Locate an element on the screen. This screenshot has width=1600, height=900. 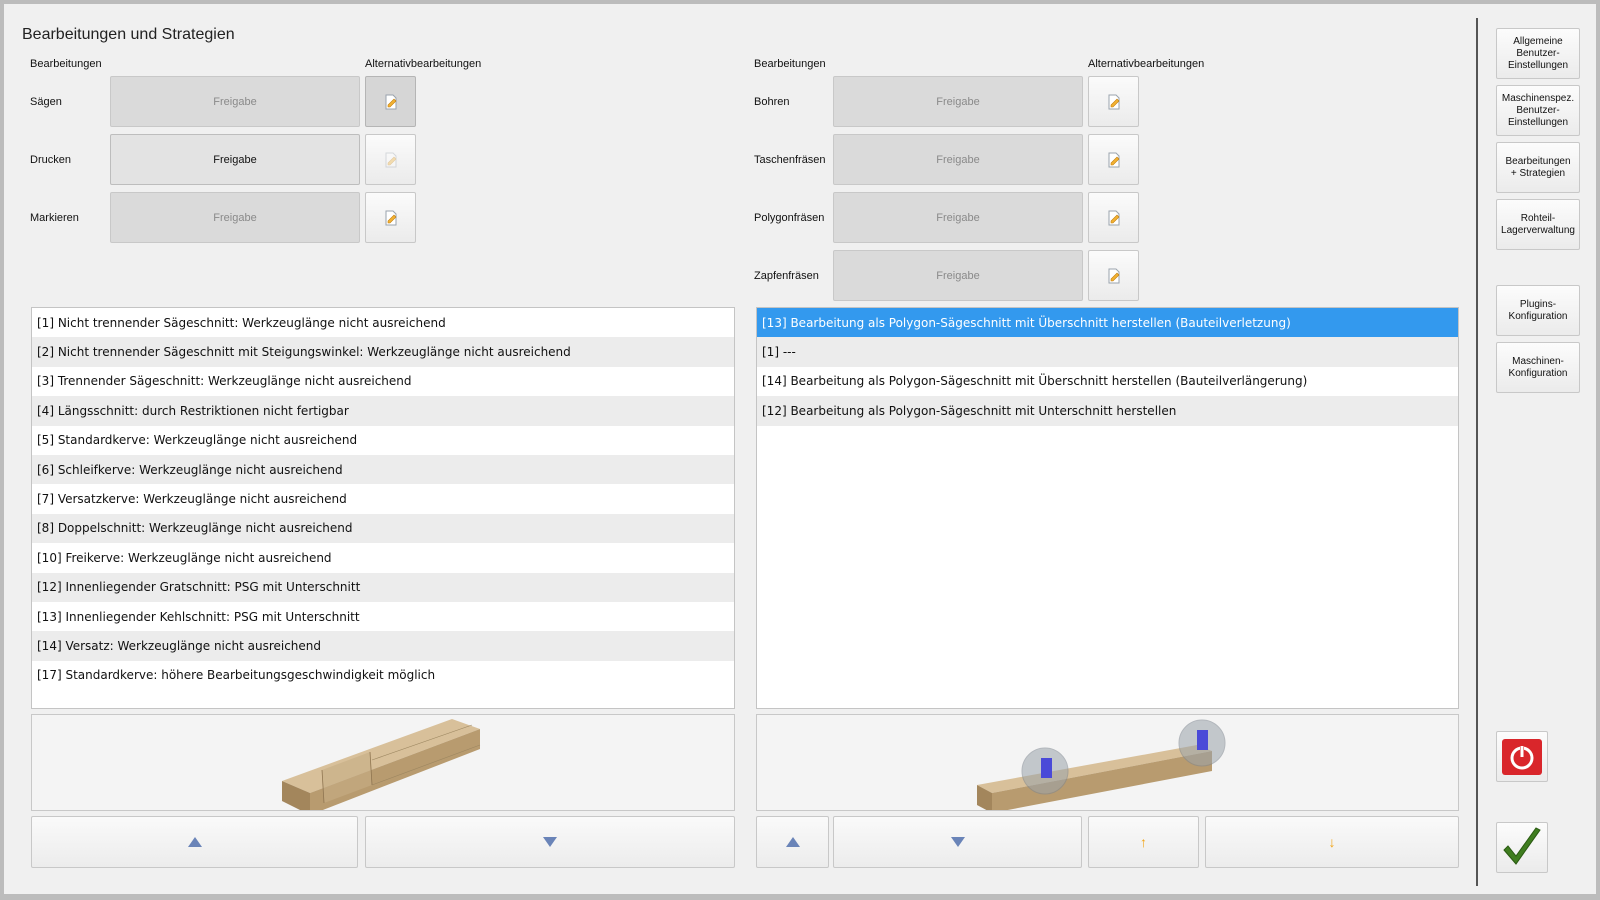
priority-down-arrow-icon: ↓ is located at coordinates (1332, 842).